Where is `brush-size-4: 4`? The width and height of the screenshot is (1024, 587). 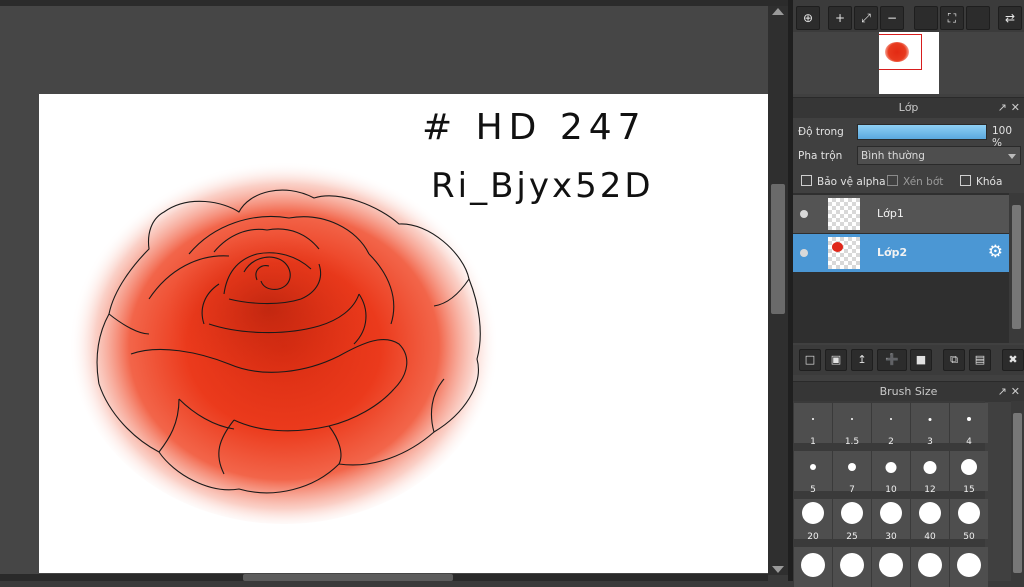
brush-size-4: 4 is located at coordinates (969, 425).